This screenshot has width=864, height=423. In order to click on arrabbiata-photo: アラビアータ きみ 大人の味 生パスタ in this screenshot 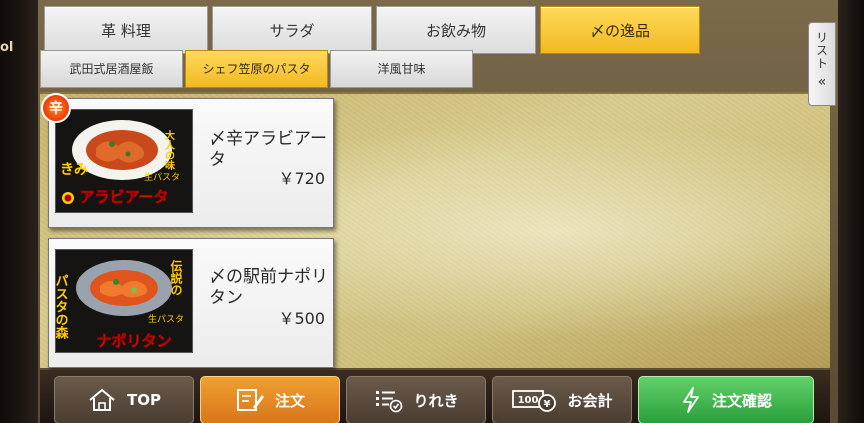, I will do `click(124, 161)`.